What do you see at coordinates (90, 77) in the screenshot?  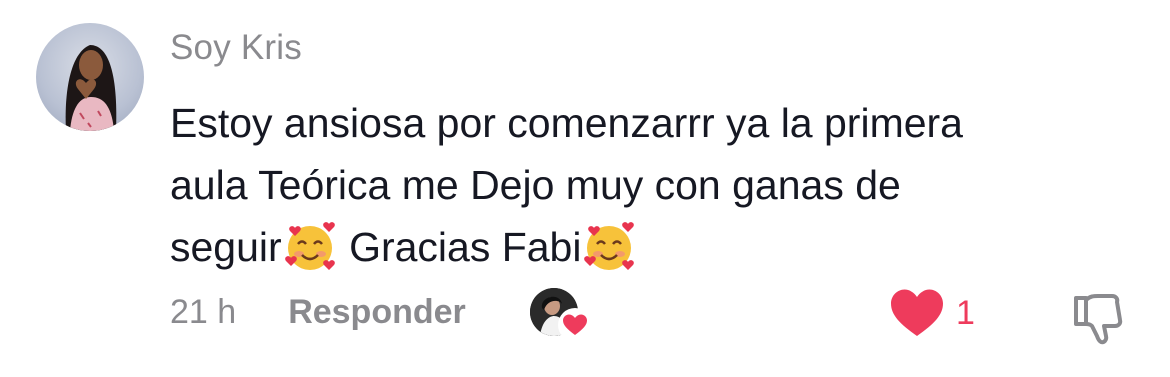 I see `user-avatar` at bounding box center [90, 77].